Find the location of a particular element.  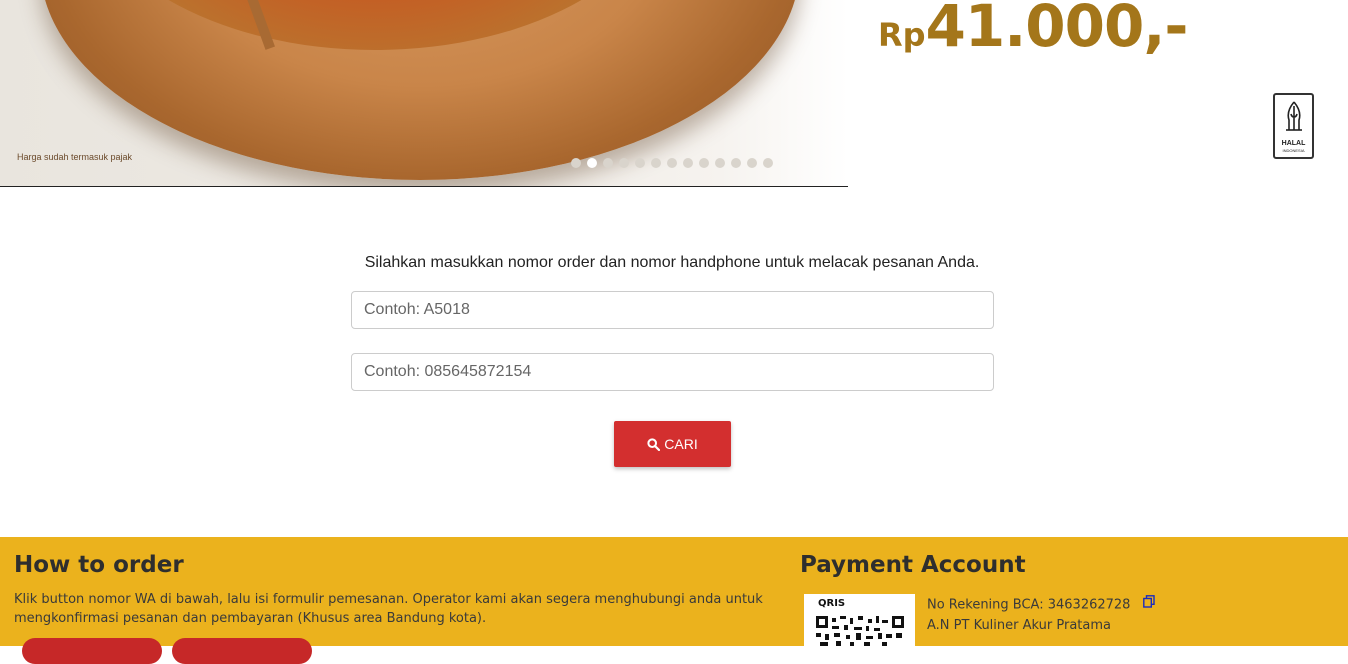

price-amount: 41.000,- is located at coordinates (1057, 30).